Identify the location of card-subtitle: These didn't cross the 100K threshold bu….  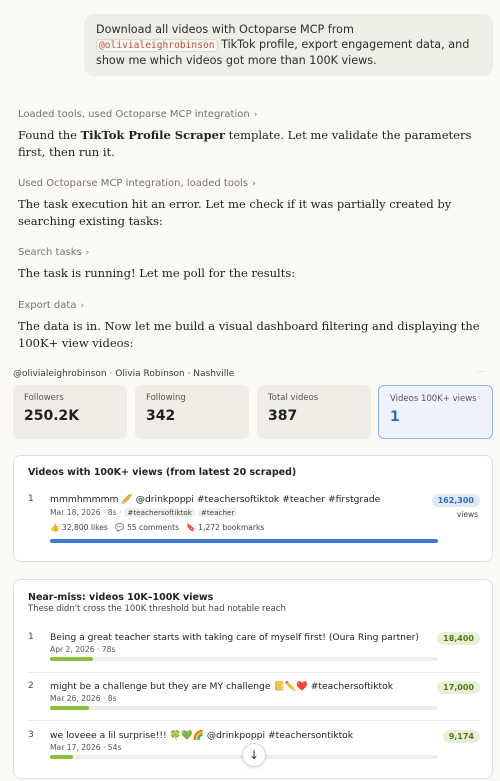
(157, 609).